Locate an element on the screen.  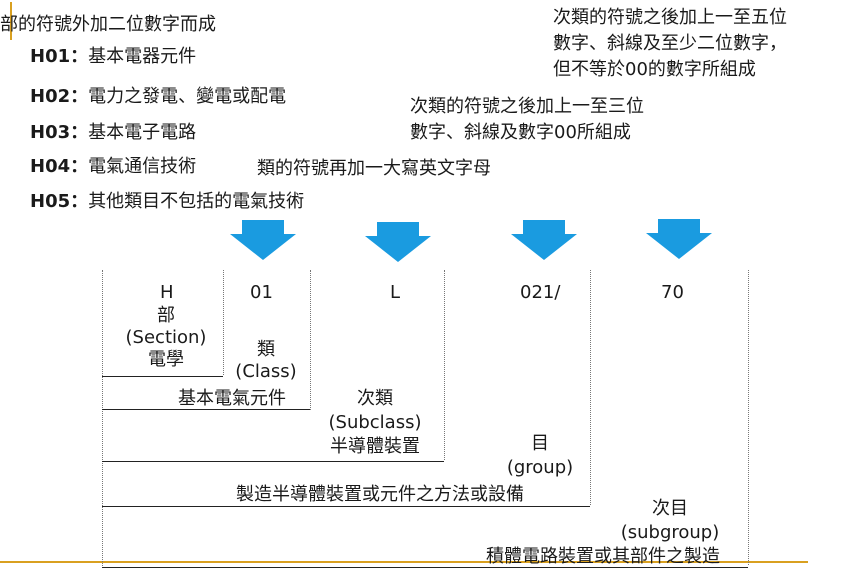
level-subgroup-example: 積體電路裝置或其部件之製造 is located at coordinates (603, 556).